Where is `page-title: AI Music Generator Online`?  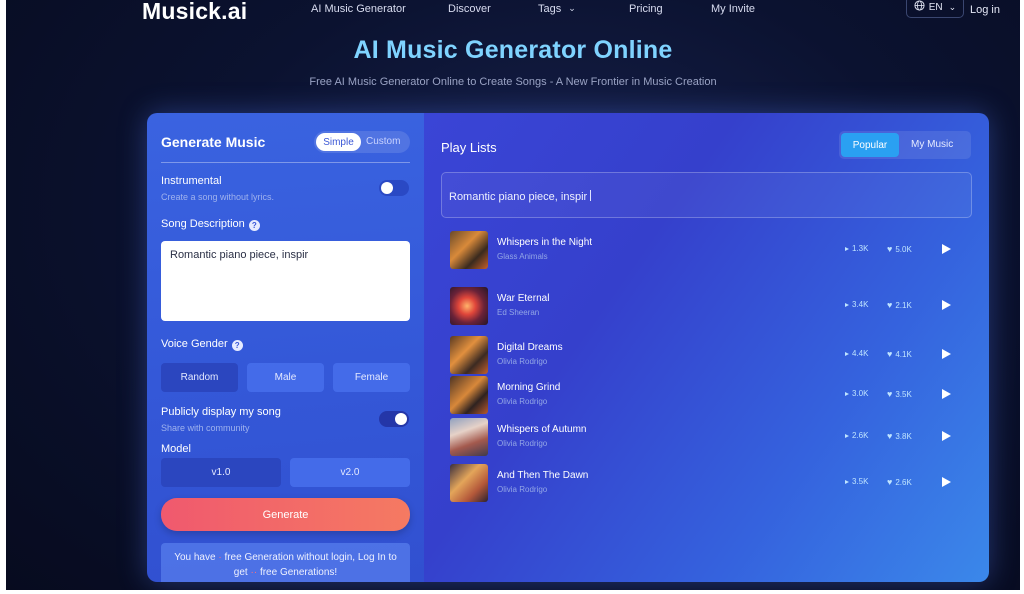 page-title: AI Music Generator Online is located at coordinates (513, 50).